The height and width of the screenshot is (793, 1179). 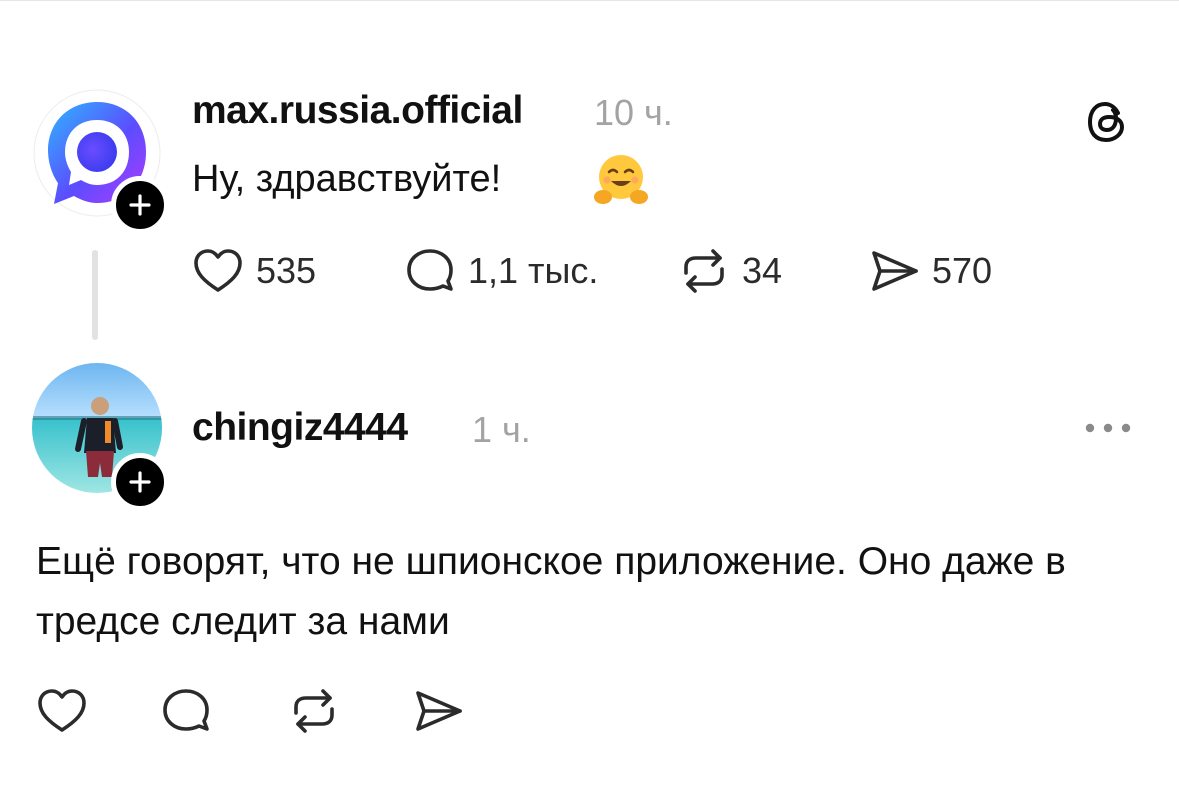 I want to click on reply-button, so click(x=186, y=711).